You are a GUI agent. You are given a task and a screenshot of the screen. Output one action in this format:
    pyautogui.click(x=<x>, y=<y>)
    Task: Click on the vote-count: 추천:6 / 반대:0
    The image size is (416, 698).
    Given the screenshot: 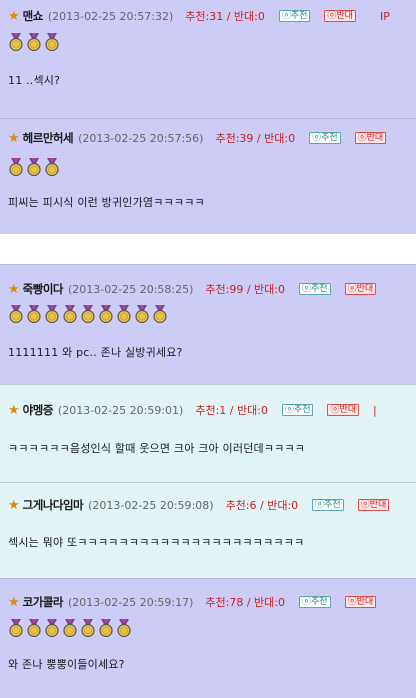 What is the action you would take?
    pyautogui.click(x=262, y=505)
    